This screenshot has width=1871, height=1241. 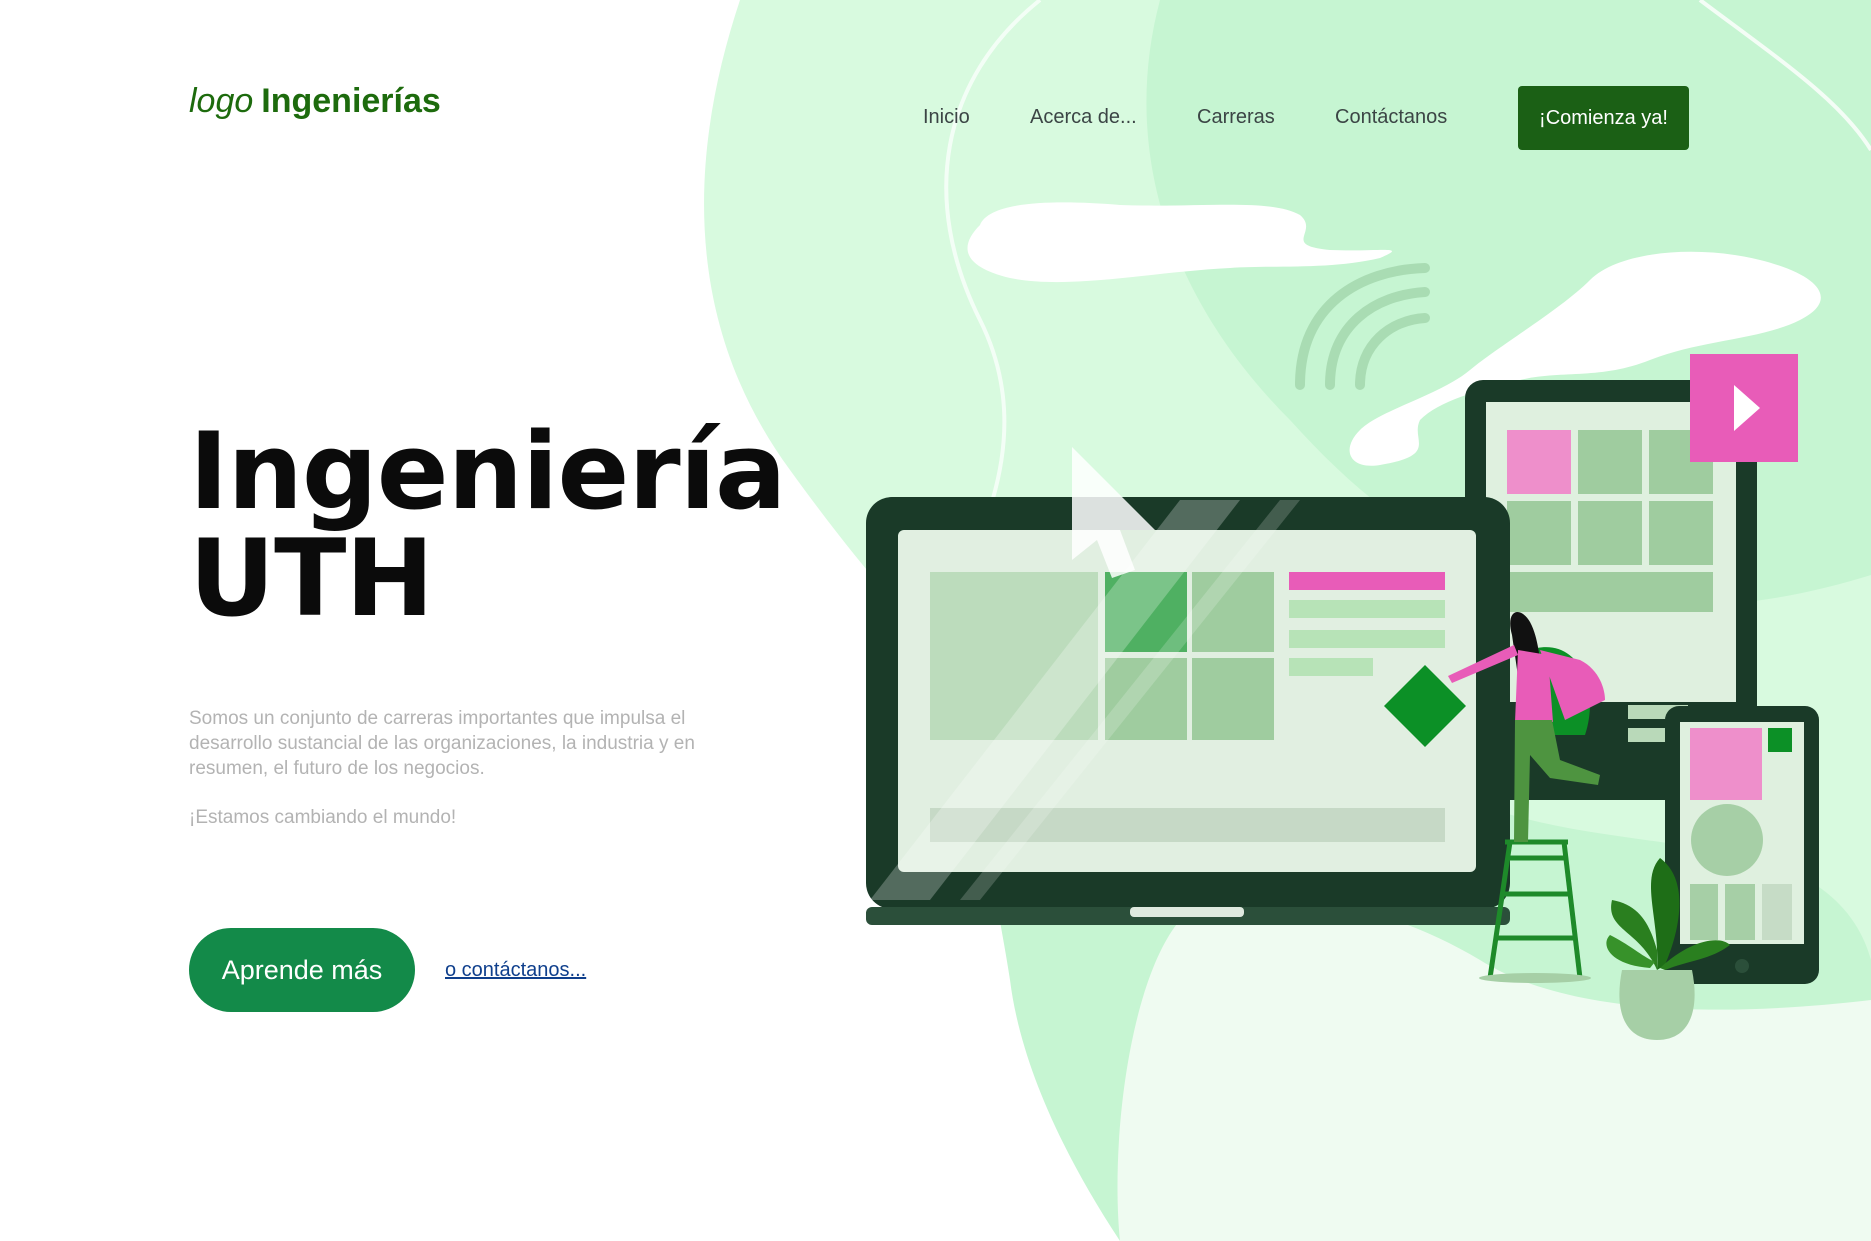 I want to click on nav-item-inicio: Inicio, so click(x=946, y=117).